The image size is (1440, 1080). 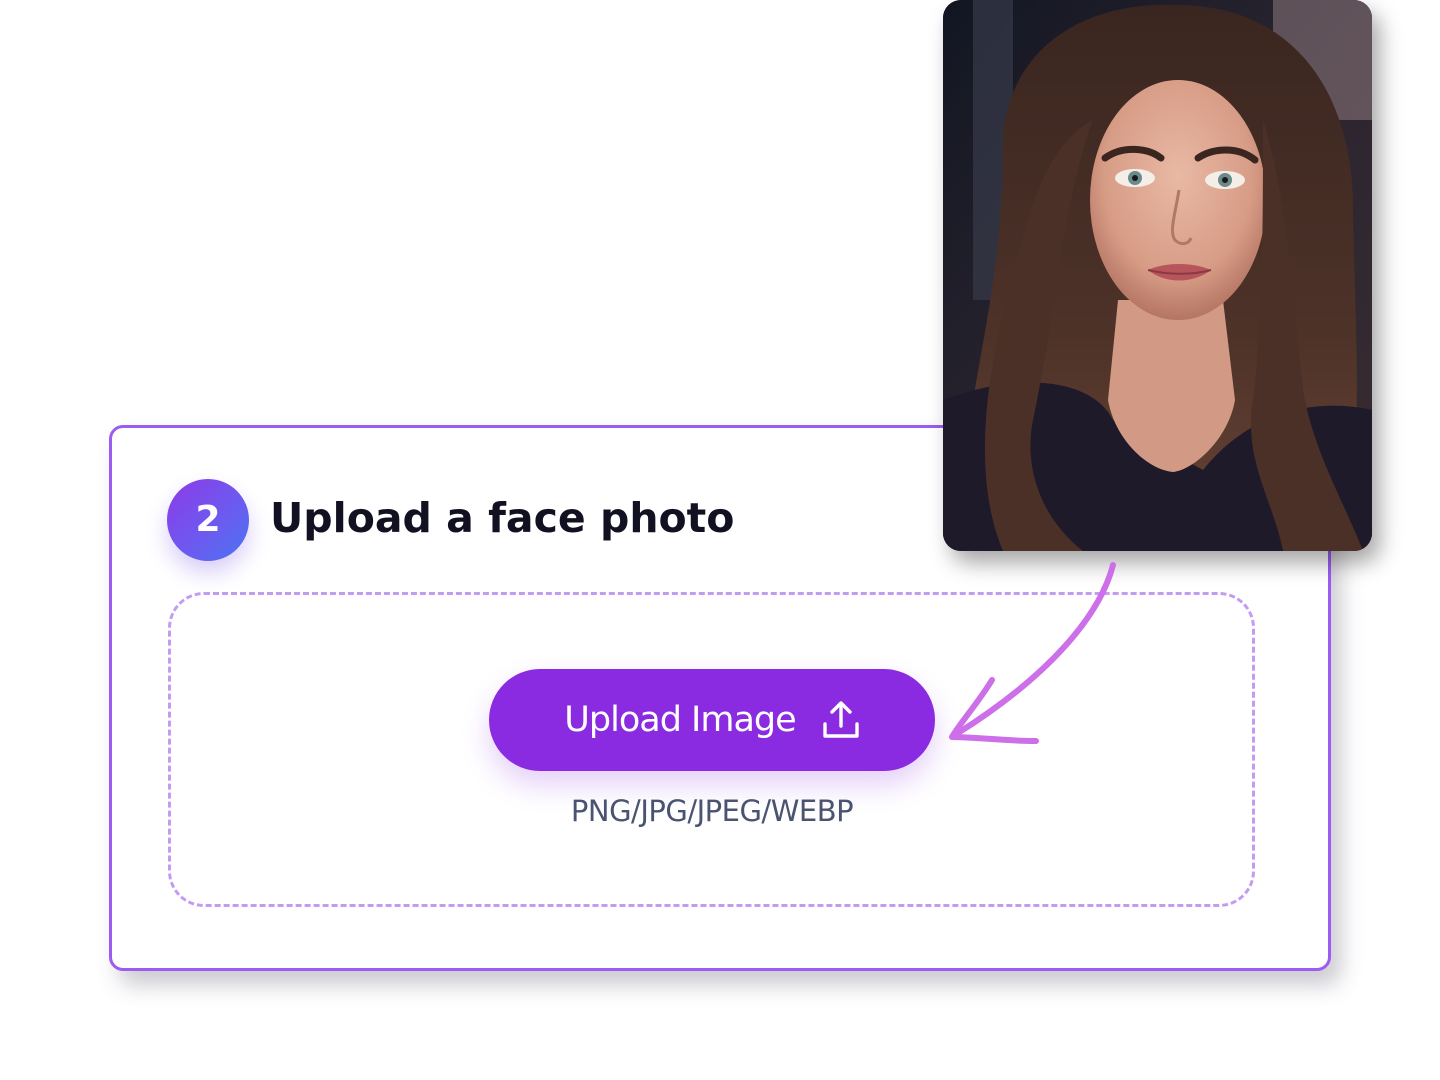 I want to click on step-number-badge: 2, so click(x=208, y=520).